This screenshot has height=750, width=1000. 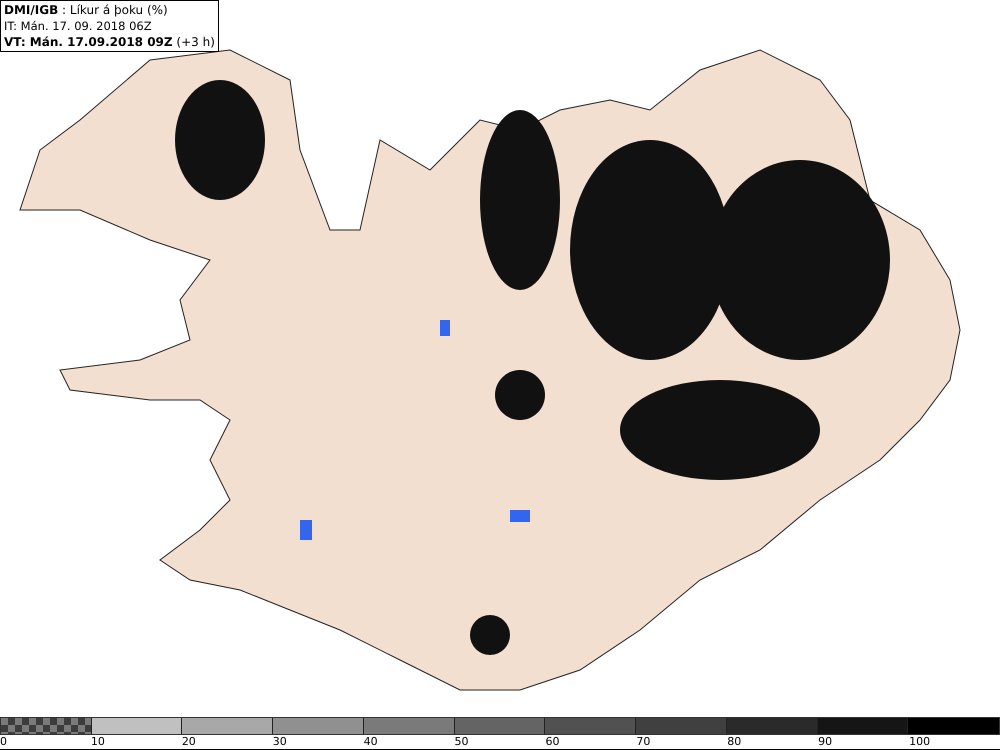 I want to click on legend-label: 0, so click(x=3, y=742).